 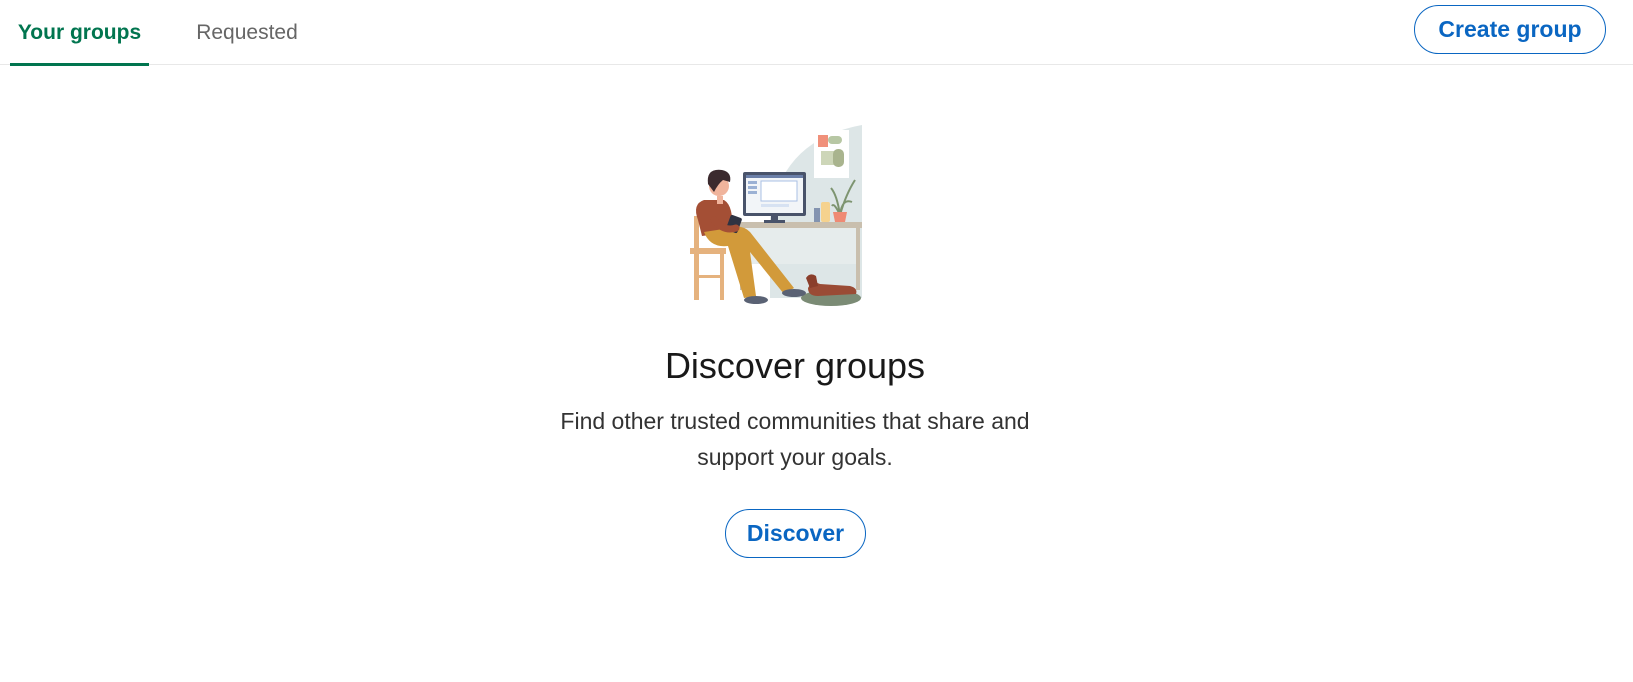 What do you see at coordinates (795, 365) in the screenshot?
I see `empty-state-title: Discover groups` at bounding box center [795, 365].